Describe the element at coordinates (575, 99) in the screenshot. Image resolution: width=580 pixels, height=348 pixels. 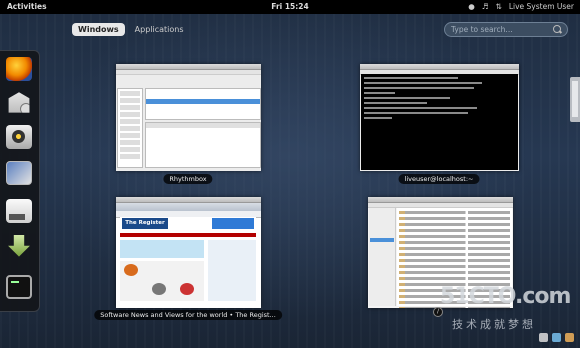
I see `workspace-thumbnail` at that location.